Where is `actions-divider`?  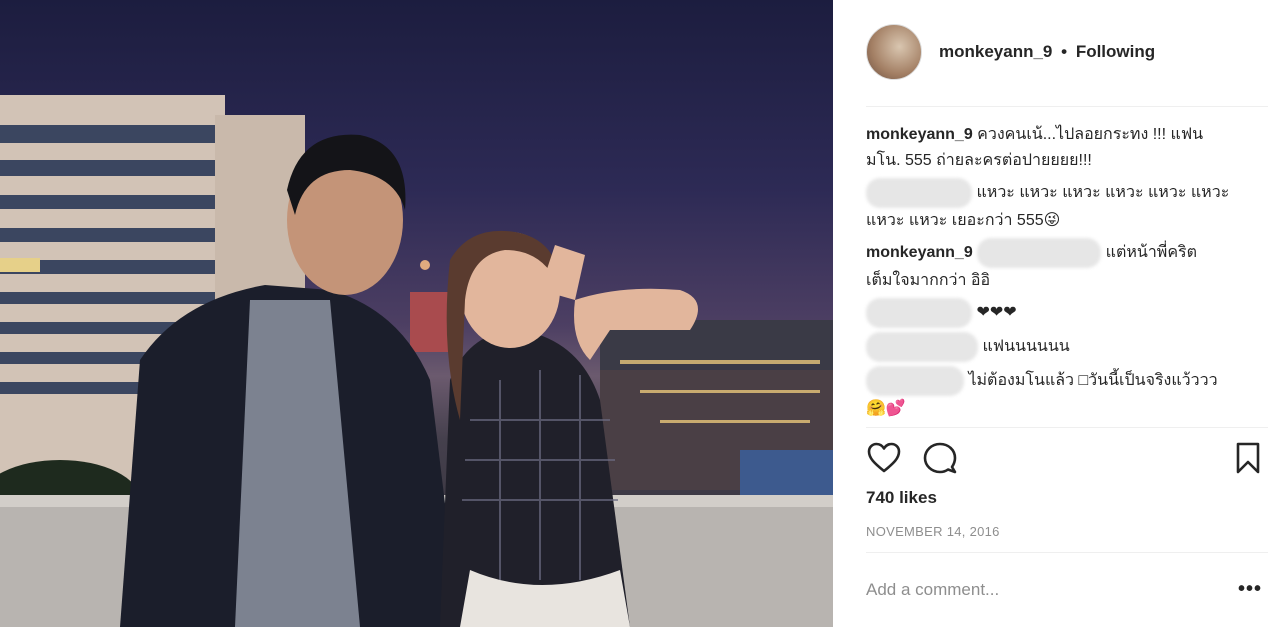
actions-divider is located at coordinates (1067, 427).